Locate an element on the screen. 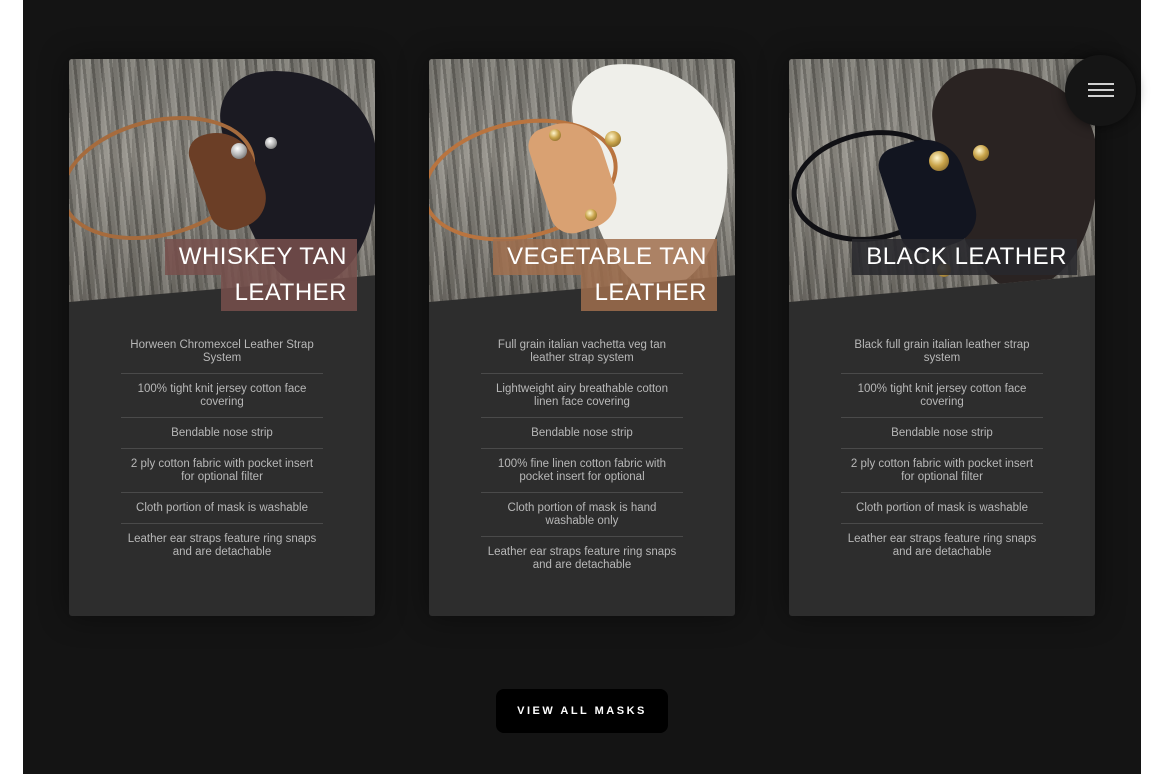  feature-item: Horween Chromexcel Leather Strap System is located at coordinates (222, 352).